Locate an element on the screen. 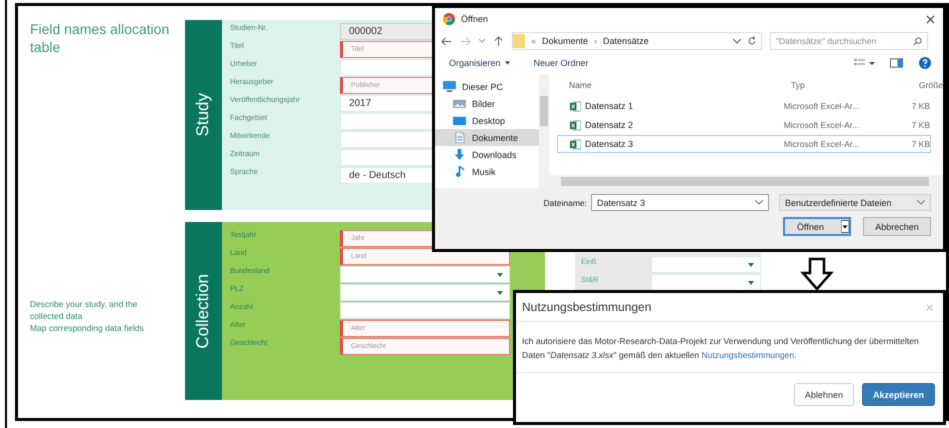  section-title: Study is located at coordinates (203, 115).